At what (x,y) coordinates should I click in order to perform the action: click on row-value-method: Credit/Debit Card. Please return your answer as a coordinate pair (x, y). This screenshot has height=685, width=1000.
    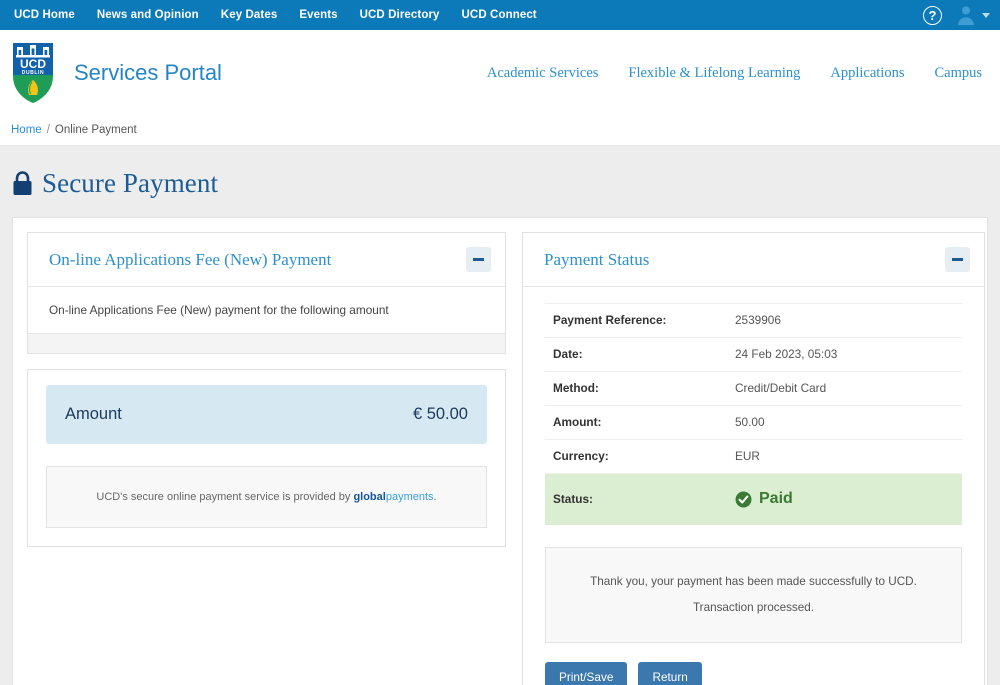
    Looking at the image, I should click on (781, 388).